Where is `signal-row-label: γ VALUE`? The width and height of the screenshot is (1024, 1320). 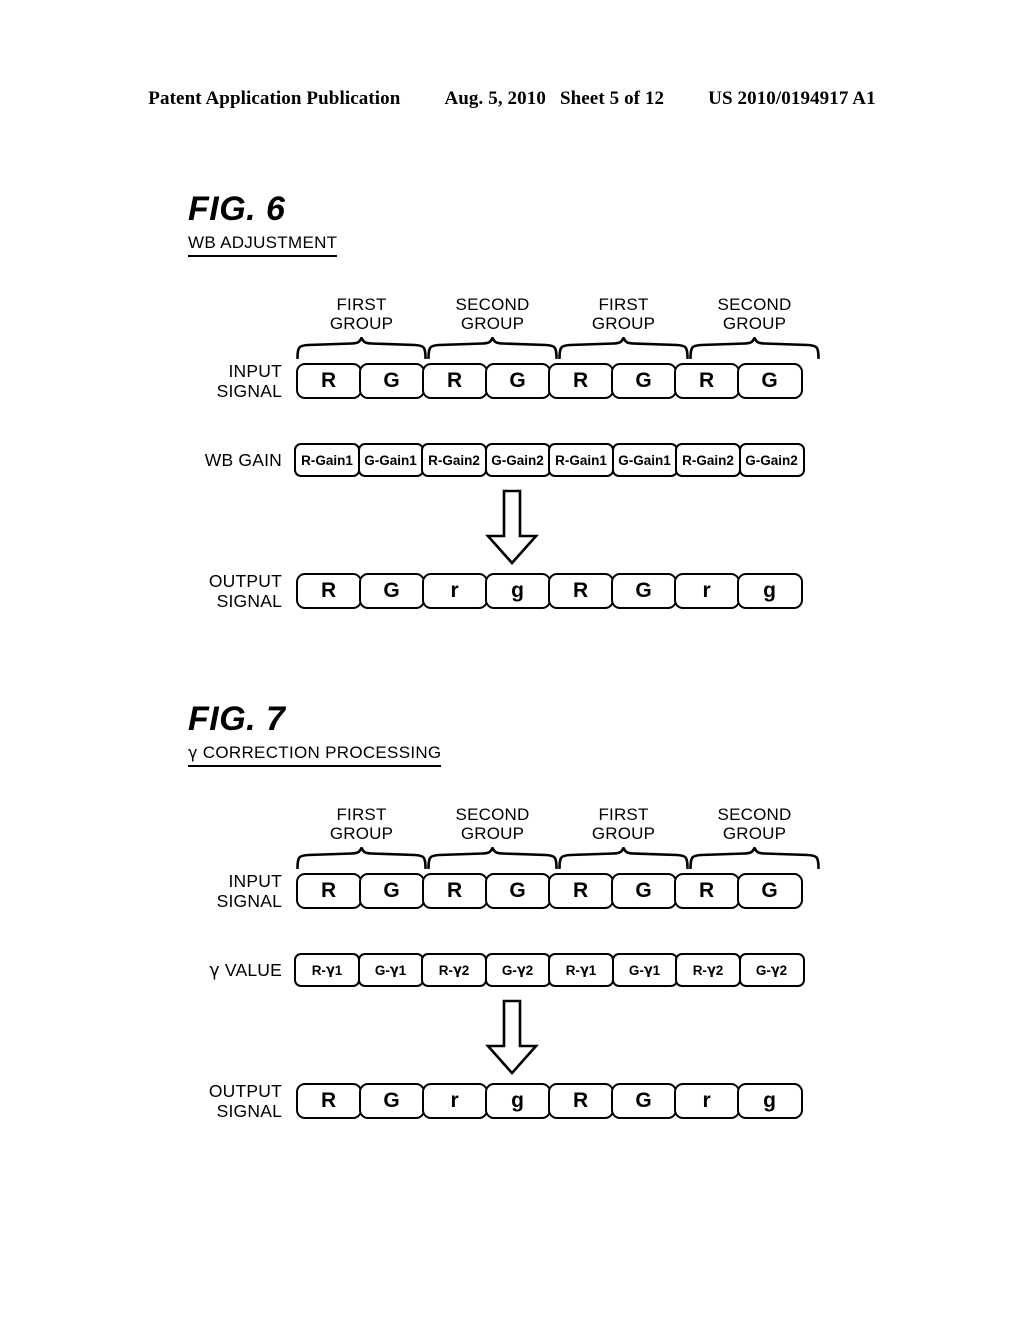 signal-row-label: γ VALUE is located at coordinates (148, 970).